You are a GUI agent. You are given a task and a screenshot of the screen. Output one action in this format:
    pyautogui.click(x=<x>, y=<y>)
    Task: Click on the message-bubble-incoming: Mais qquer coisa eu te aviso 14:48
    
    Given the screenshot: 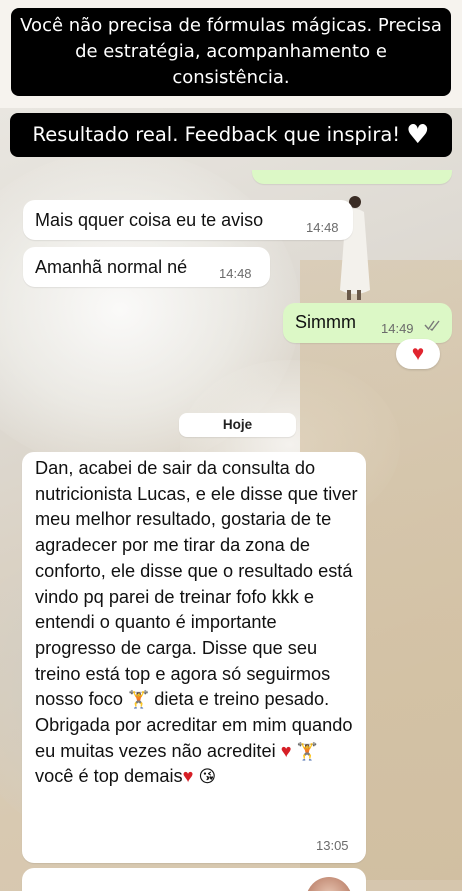 What is the action you would take?
    pyautogui.click(x=188, y=220)
    